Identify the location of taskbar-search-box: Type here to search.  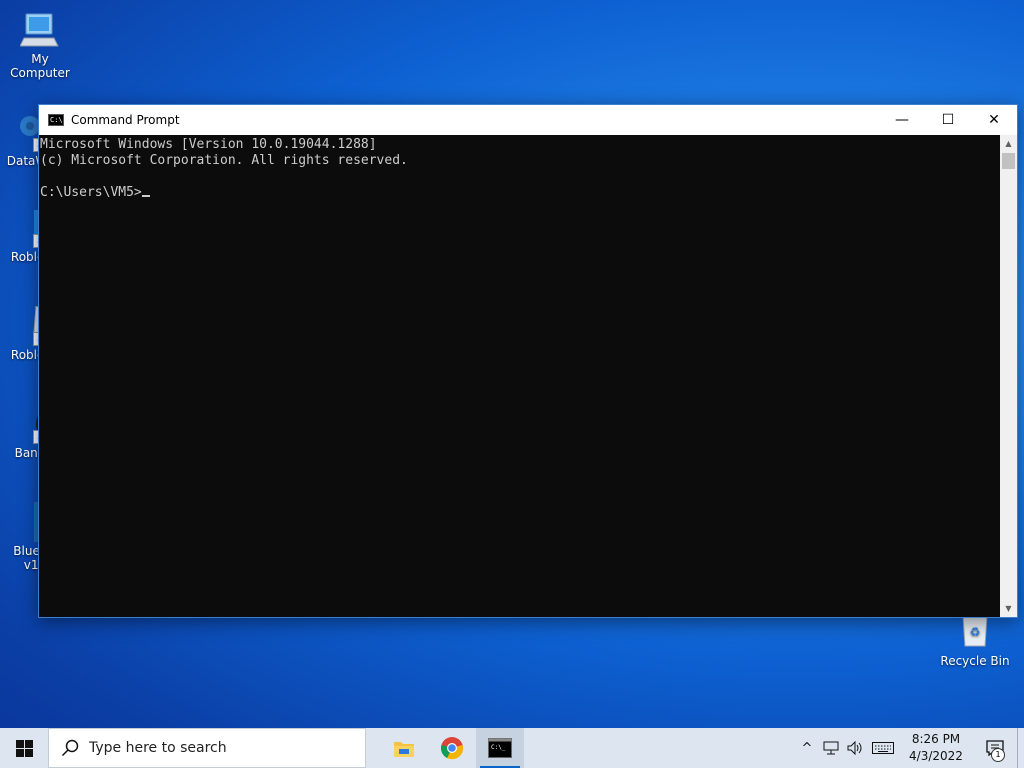
(207, 748).